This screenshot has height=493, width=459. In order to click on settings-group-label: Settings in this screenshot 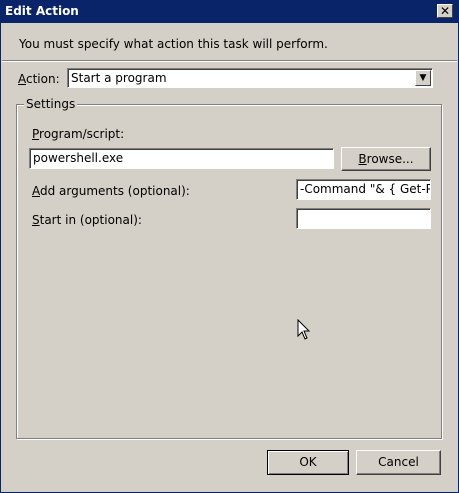, I will do `click(51, 104)`.